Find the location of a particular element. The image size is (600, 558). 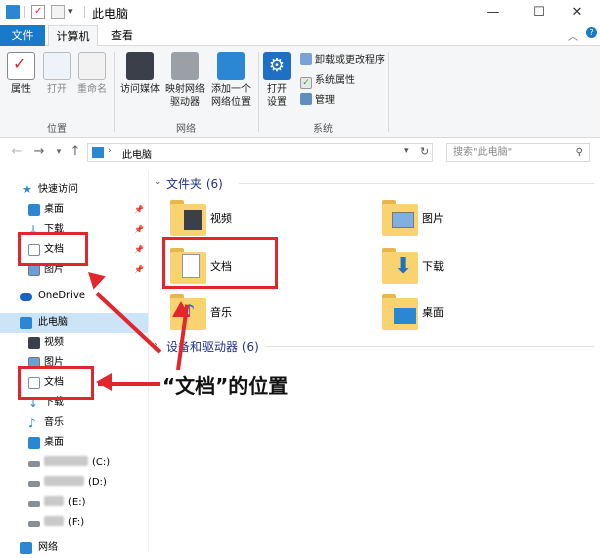

uninstall-button: 卸载或更改程序 is located at coordinates (342, 61).